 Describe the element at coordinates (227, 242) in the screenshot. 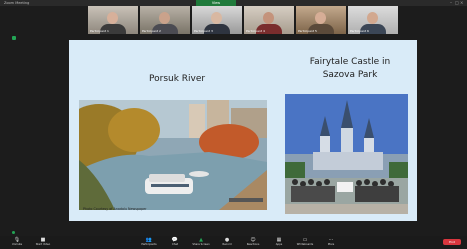

I see `record-button: ● Record` at that location.